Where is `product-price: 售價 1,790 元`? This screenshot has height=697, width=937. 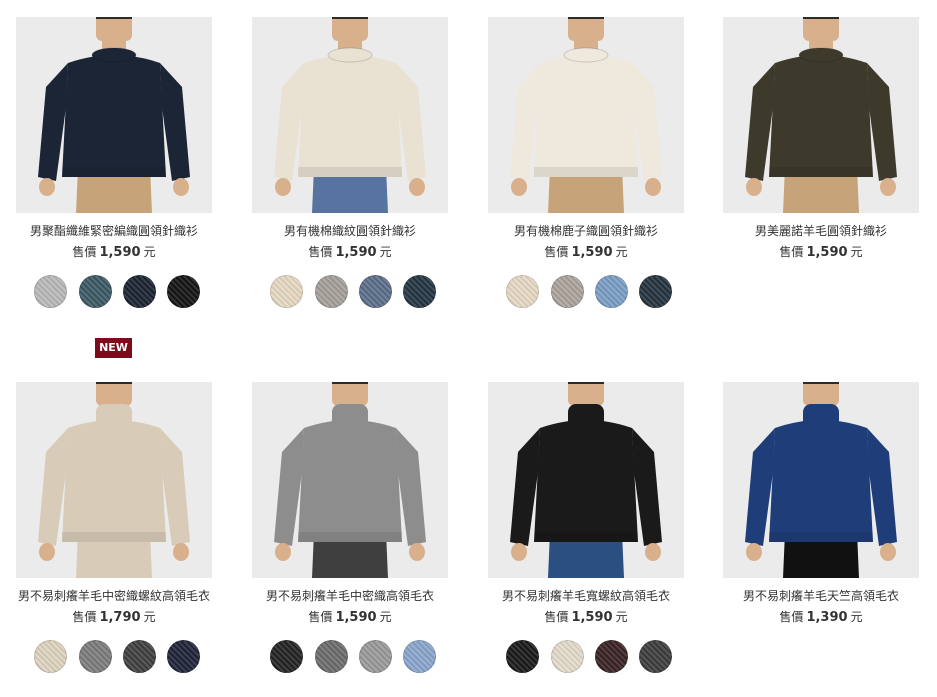 product-price: 售價 1,790 元 is located at coordinates (114, 617).